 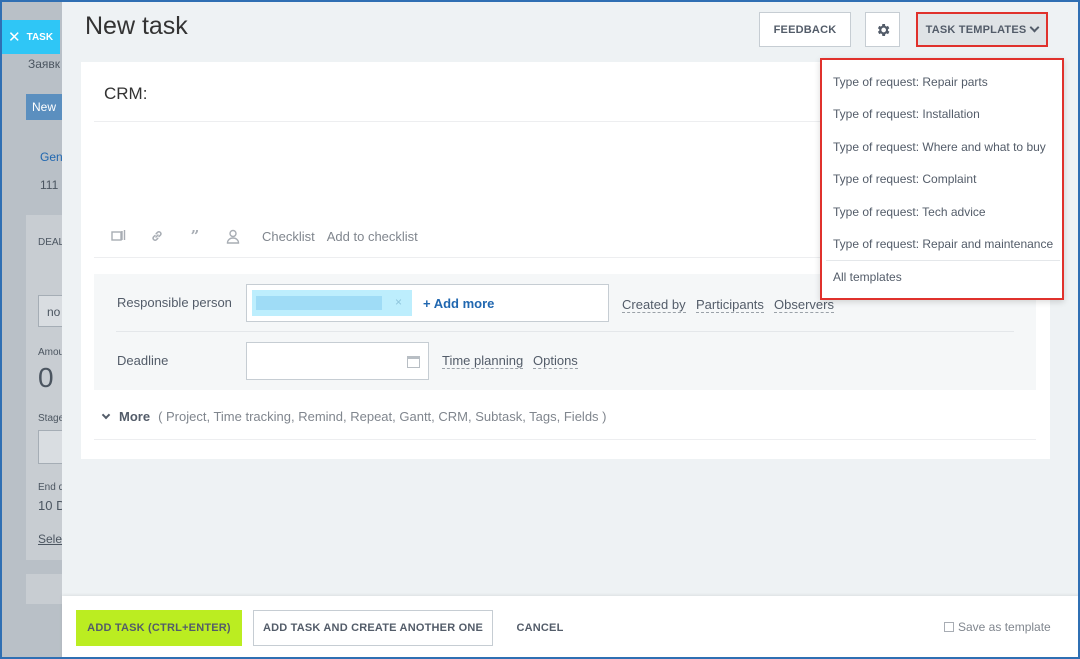 What do you see at coordinates (195, 236) in the screenshot?
I see `quote-icon: ”` at bounding box center [195, 236].